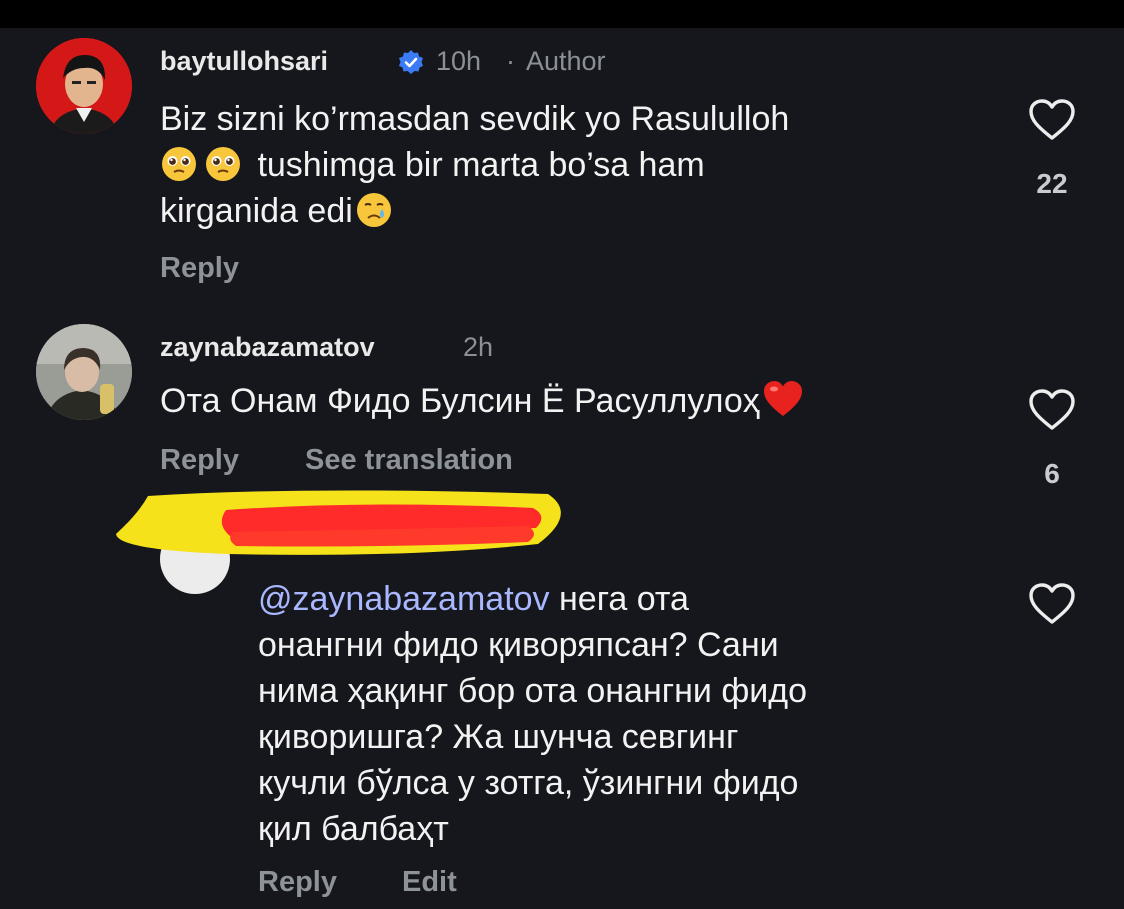 This screenshot has width=1124, height=909. Describe the element at coordinates (518, 645) in the screenshot. I see `comment-text-line: онангни фидо қиворяпсан? Сани` at that location.